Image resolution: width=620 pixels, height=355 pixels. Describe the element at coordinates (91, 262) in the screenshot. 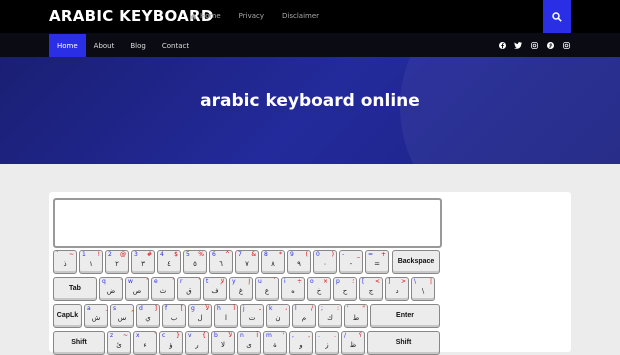

I see `key-1: 1! ١` at that location.